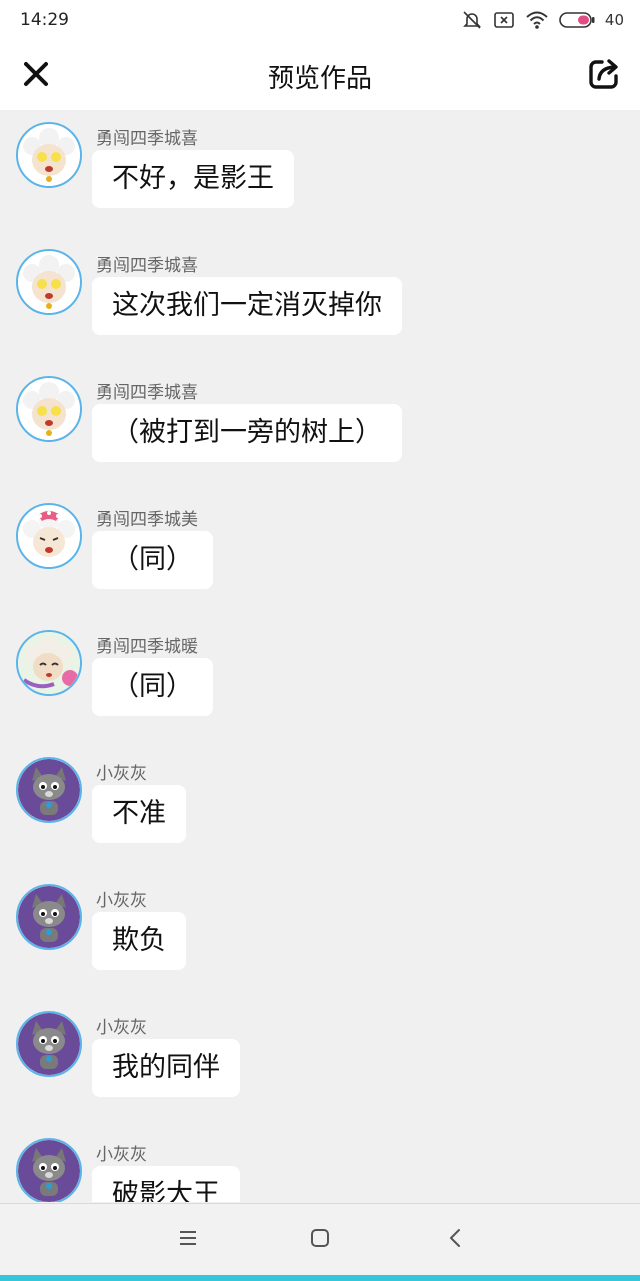 The image size is (640, 1281). What do you see at coordinates (320, 20) in the screenshot?
I see `status-bar: 14:29 40` at bounding box center [320, 20].